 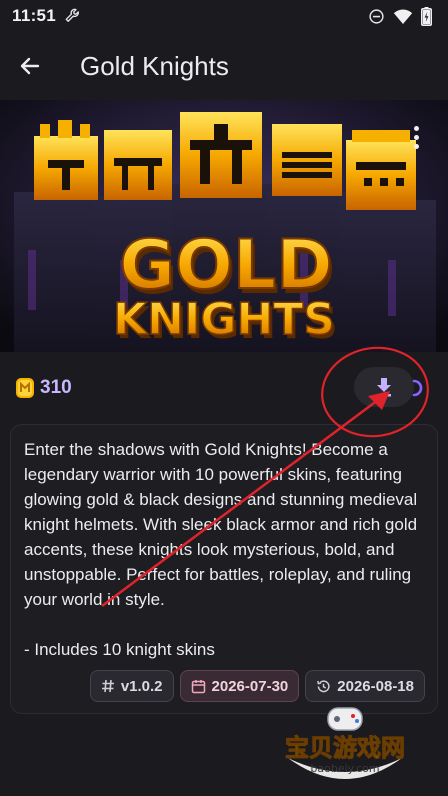 I want to click on info-chips: v1.0.2 2026-07-30 2026-08-18, so click(x=257, y=686).